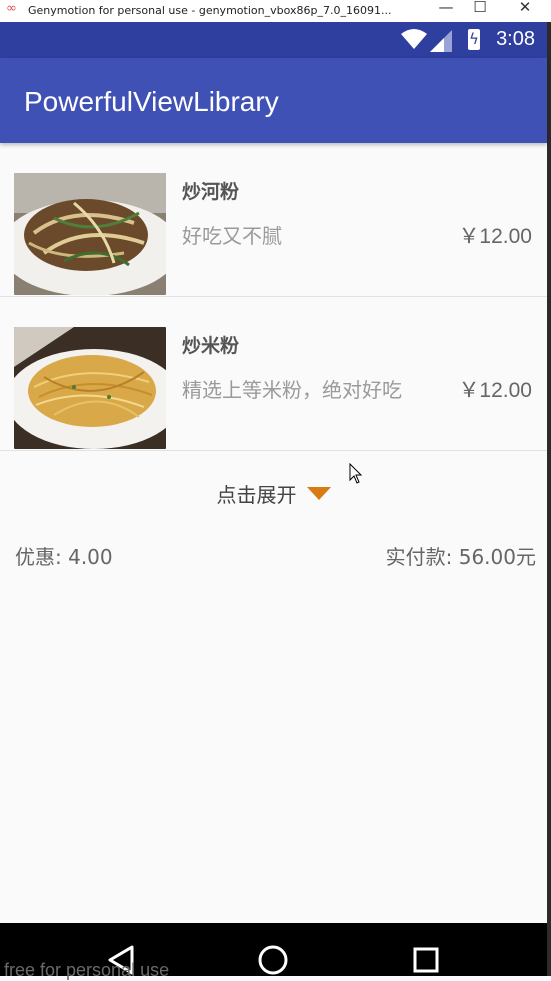 The image size is (551, 981). What do you see at coordinates (414, 41) in the screenshot?
I see `wifi-icon` at bounding box center [414, 41].